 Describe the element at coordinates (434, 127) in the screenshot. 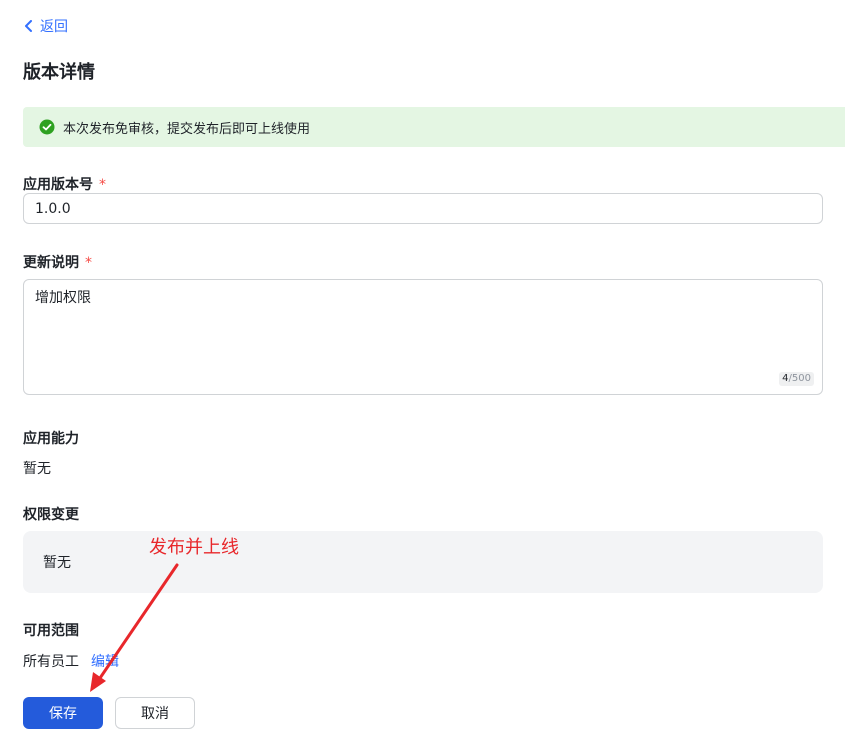

I see `notice-banner: 本次发布免审核，提交发布后即可上线使用` at that location.